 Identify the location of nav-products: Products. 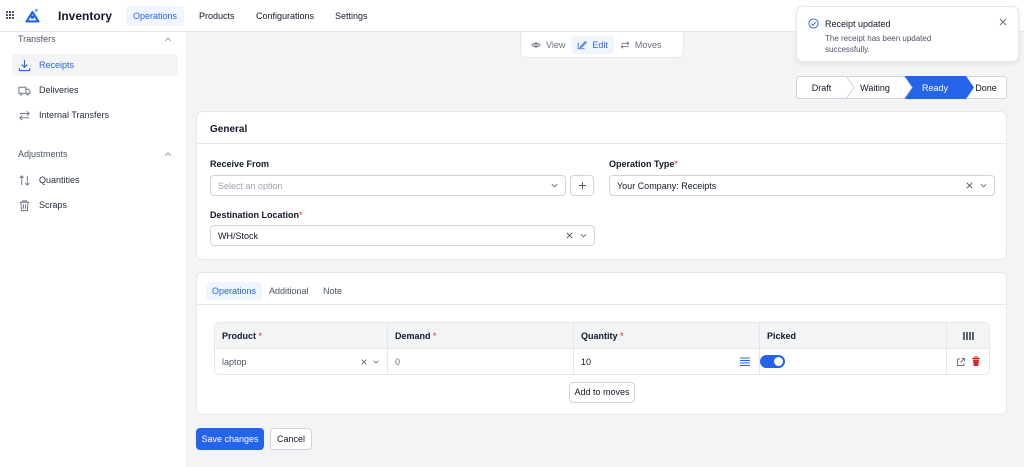
(217, 16).